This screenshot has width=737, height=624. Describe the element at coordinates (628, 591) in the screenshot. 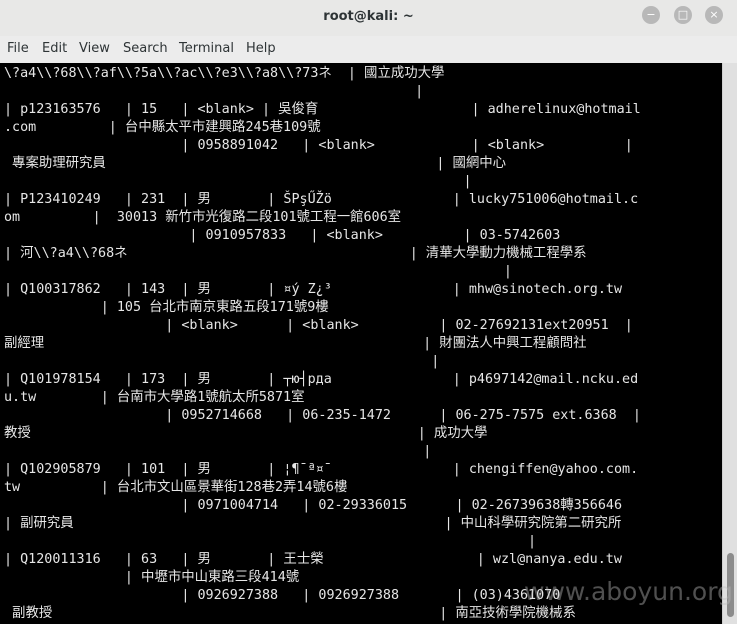

I see `watermark-text: www.aboyun.org` at that location.